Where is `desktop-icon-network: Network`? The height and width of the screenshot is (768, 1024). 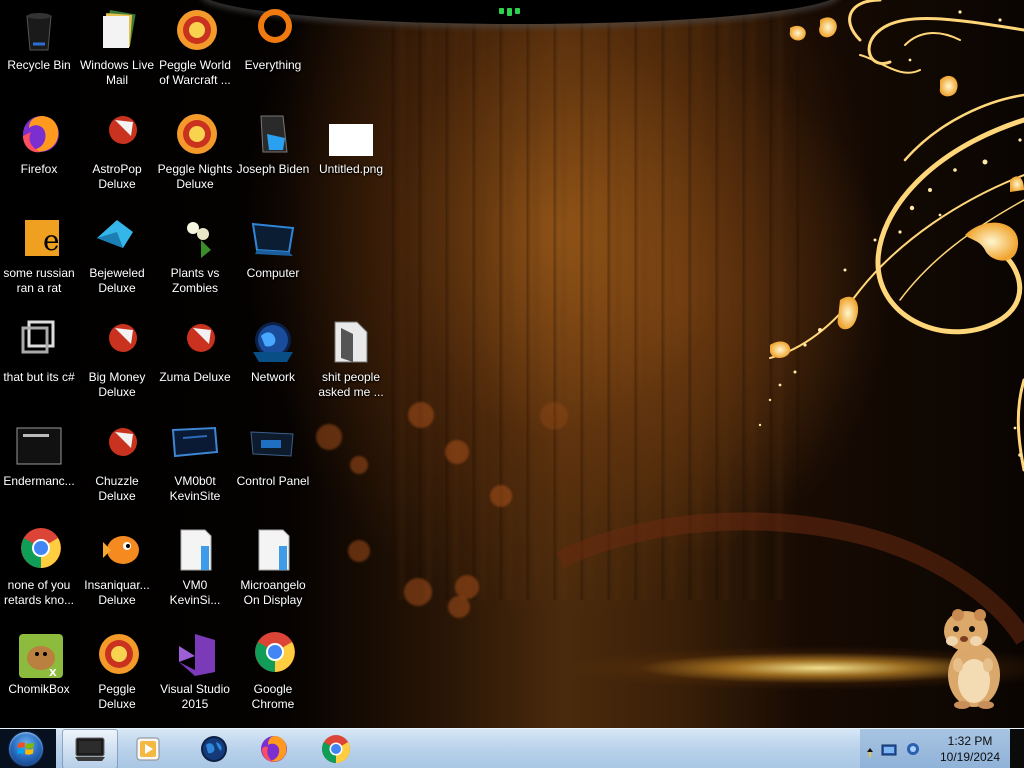
desktop-icon-network: Network is located at coordinates (273, 362).